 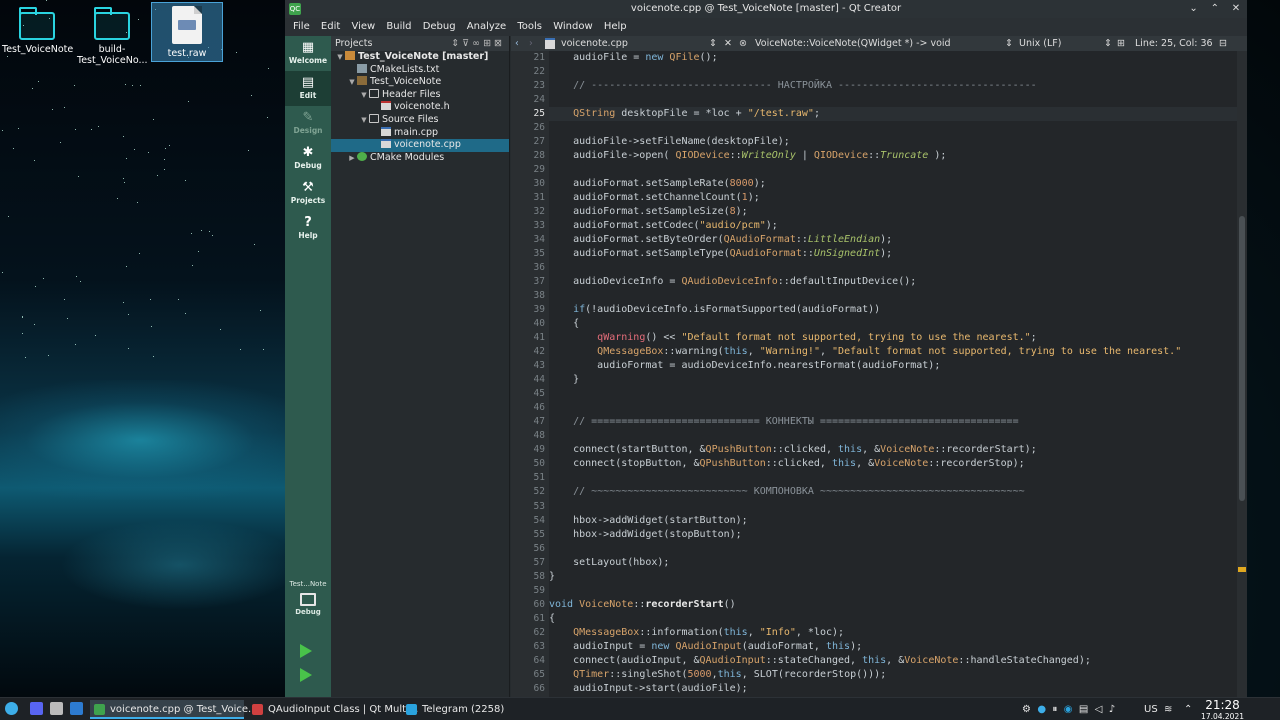 I want to click on menu-analyze: Analyze, so click(x=486, y=26).